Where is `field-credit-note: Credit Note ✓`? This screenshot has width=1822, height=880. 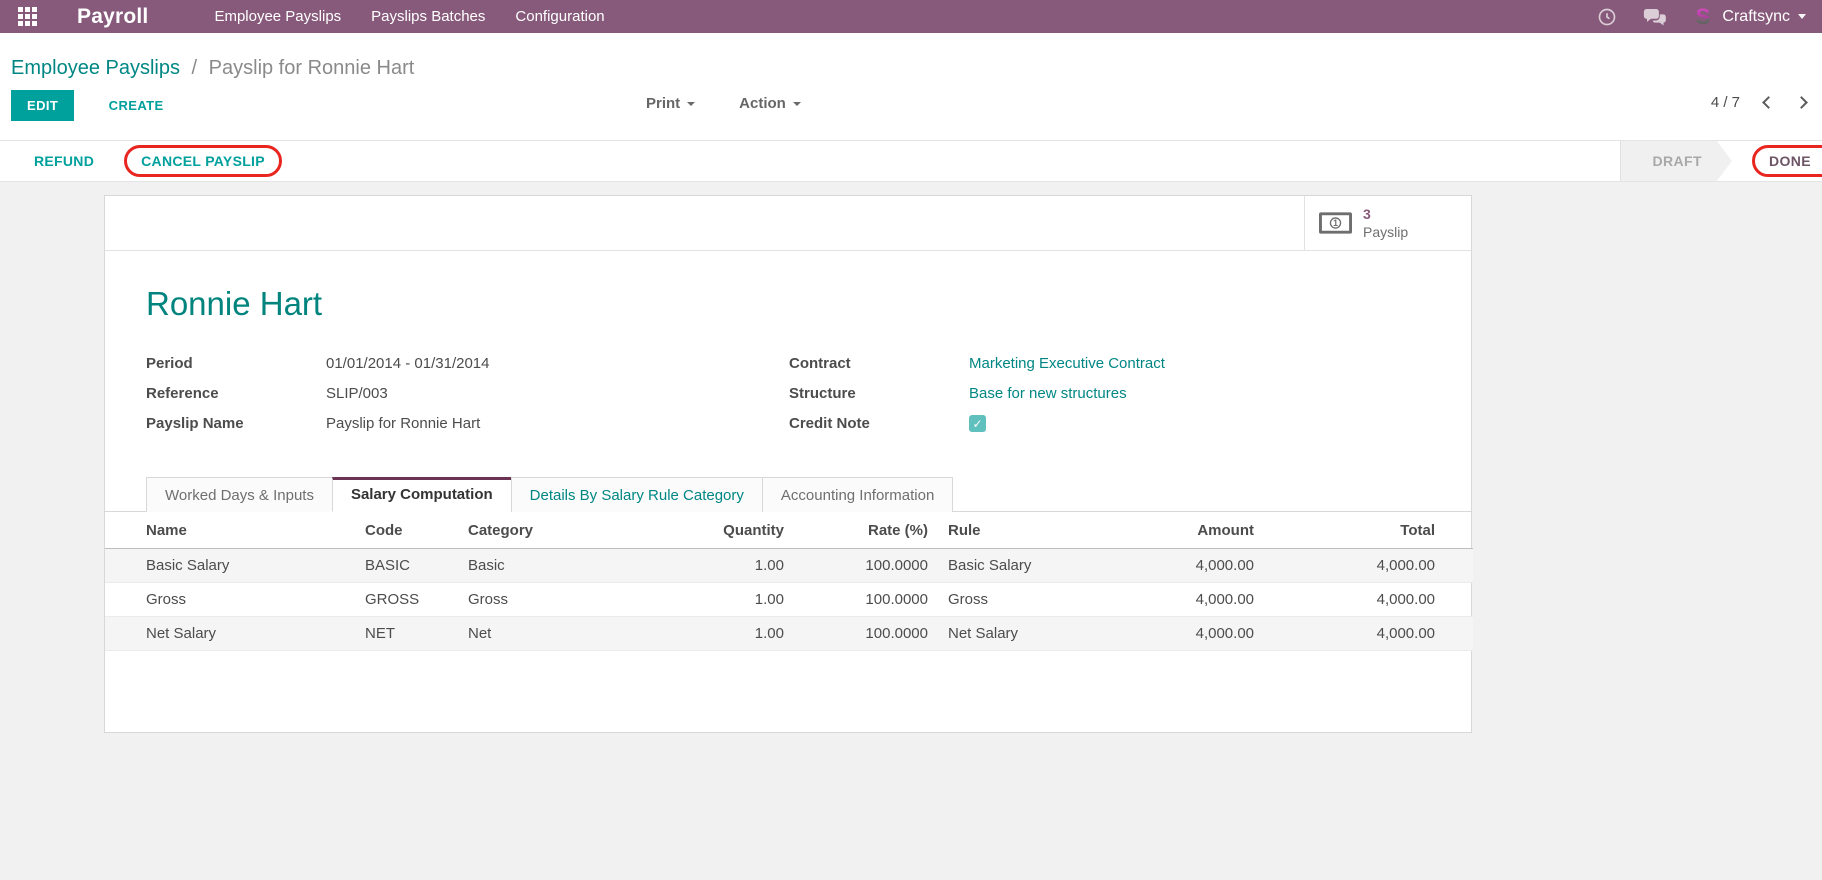 field-credit-note: Credit Note ✓ is located at coordinates (1110, 423).